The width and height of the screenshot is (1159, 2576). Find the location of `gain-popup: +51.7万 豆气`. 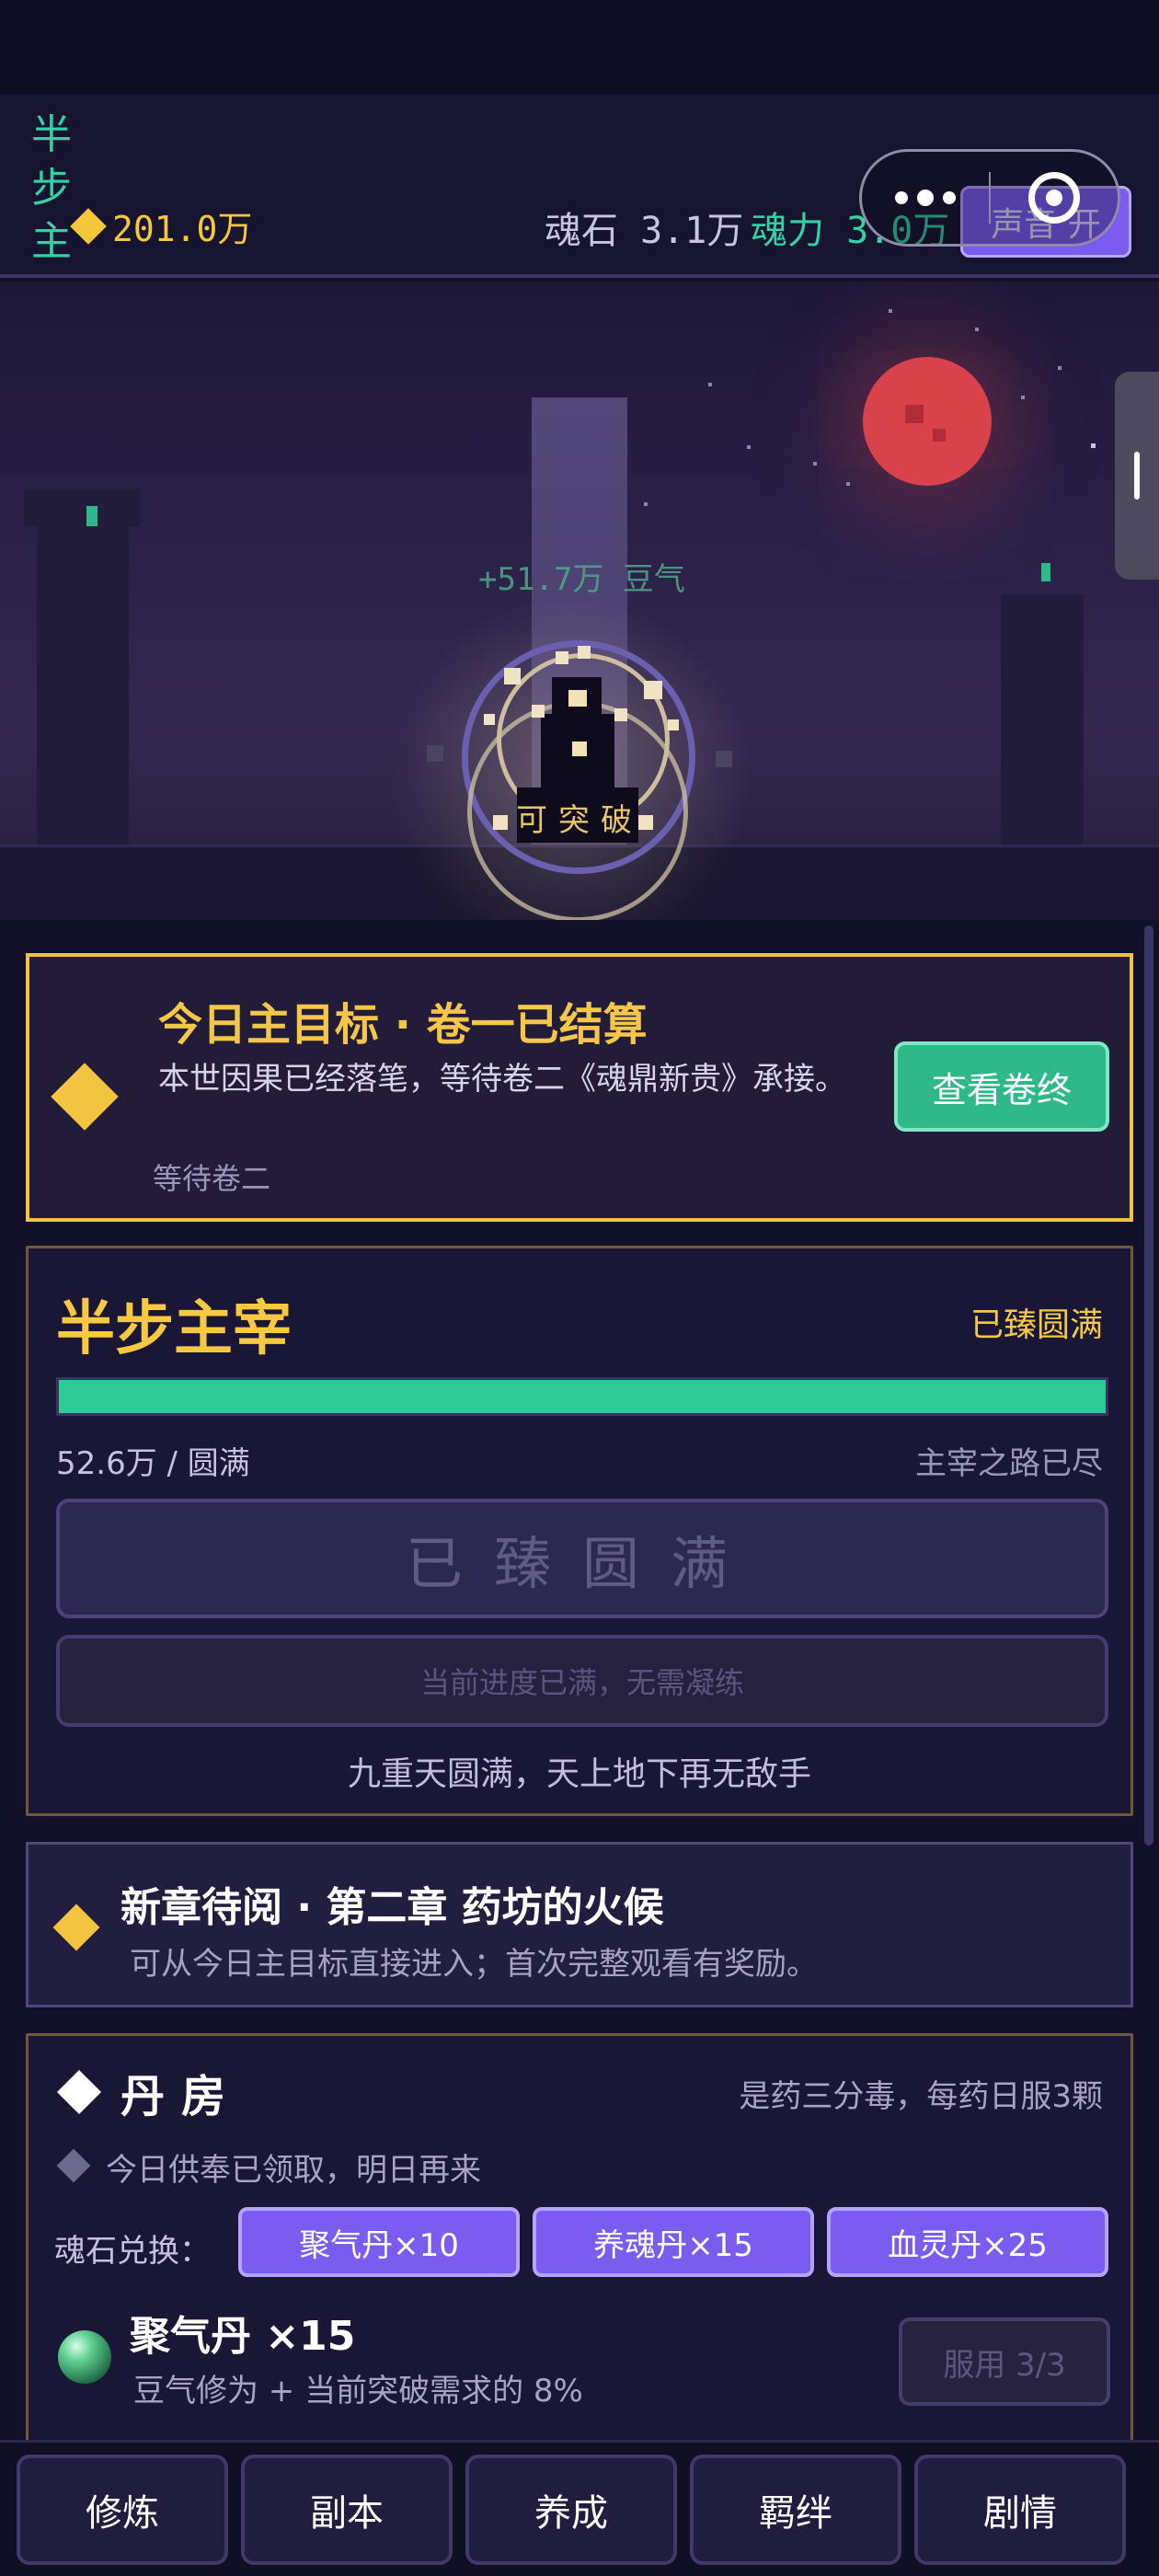

gain-popup: +51.7万 豆气 is located at coordinates (581, 579).